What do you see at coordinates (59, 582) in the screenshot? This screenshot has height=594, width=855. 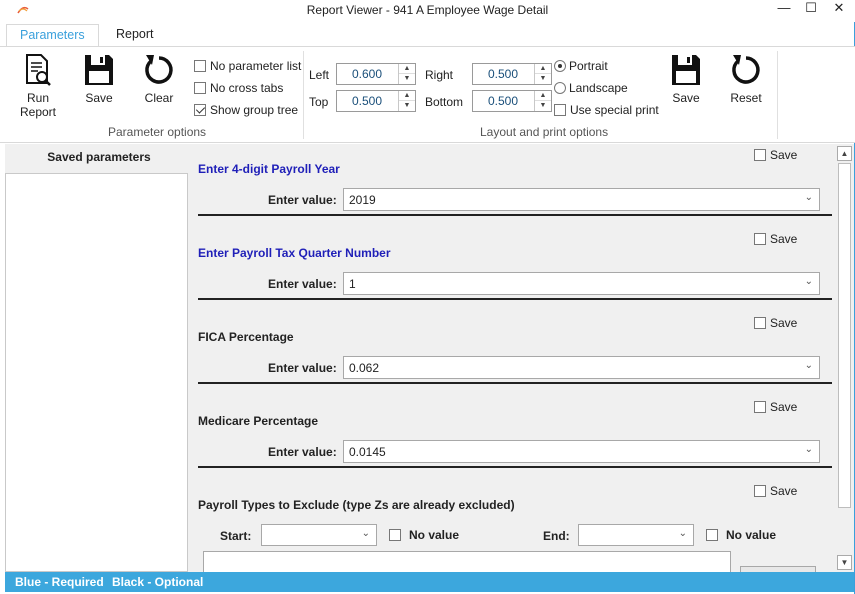 I see `status-required-legend: Blue - Required` at bounding box center [59, 582].